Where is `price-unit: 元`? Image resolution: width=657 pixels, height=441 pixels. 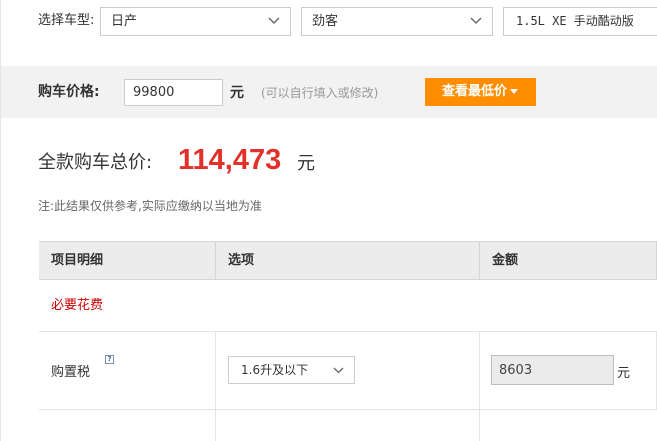 price-unit: 元 is located at coordinates (237, 93).